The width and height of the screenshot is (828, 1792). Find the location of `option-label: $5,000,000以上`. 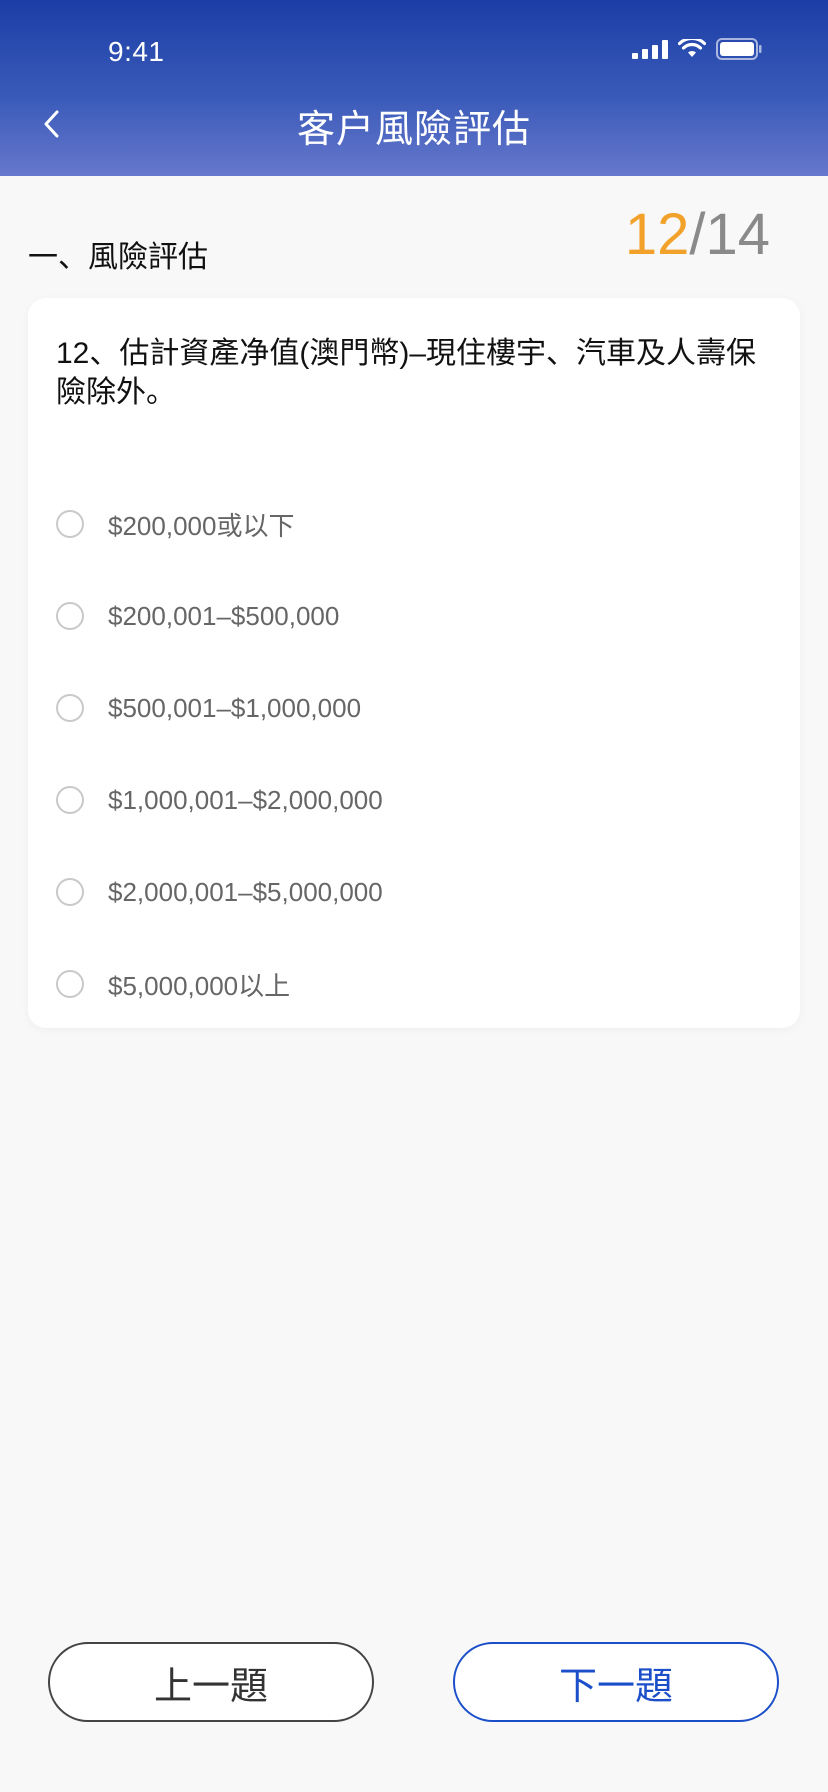

option-label: $5,000,000以上 is located at coordinates (199, 985).